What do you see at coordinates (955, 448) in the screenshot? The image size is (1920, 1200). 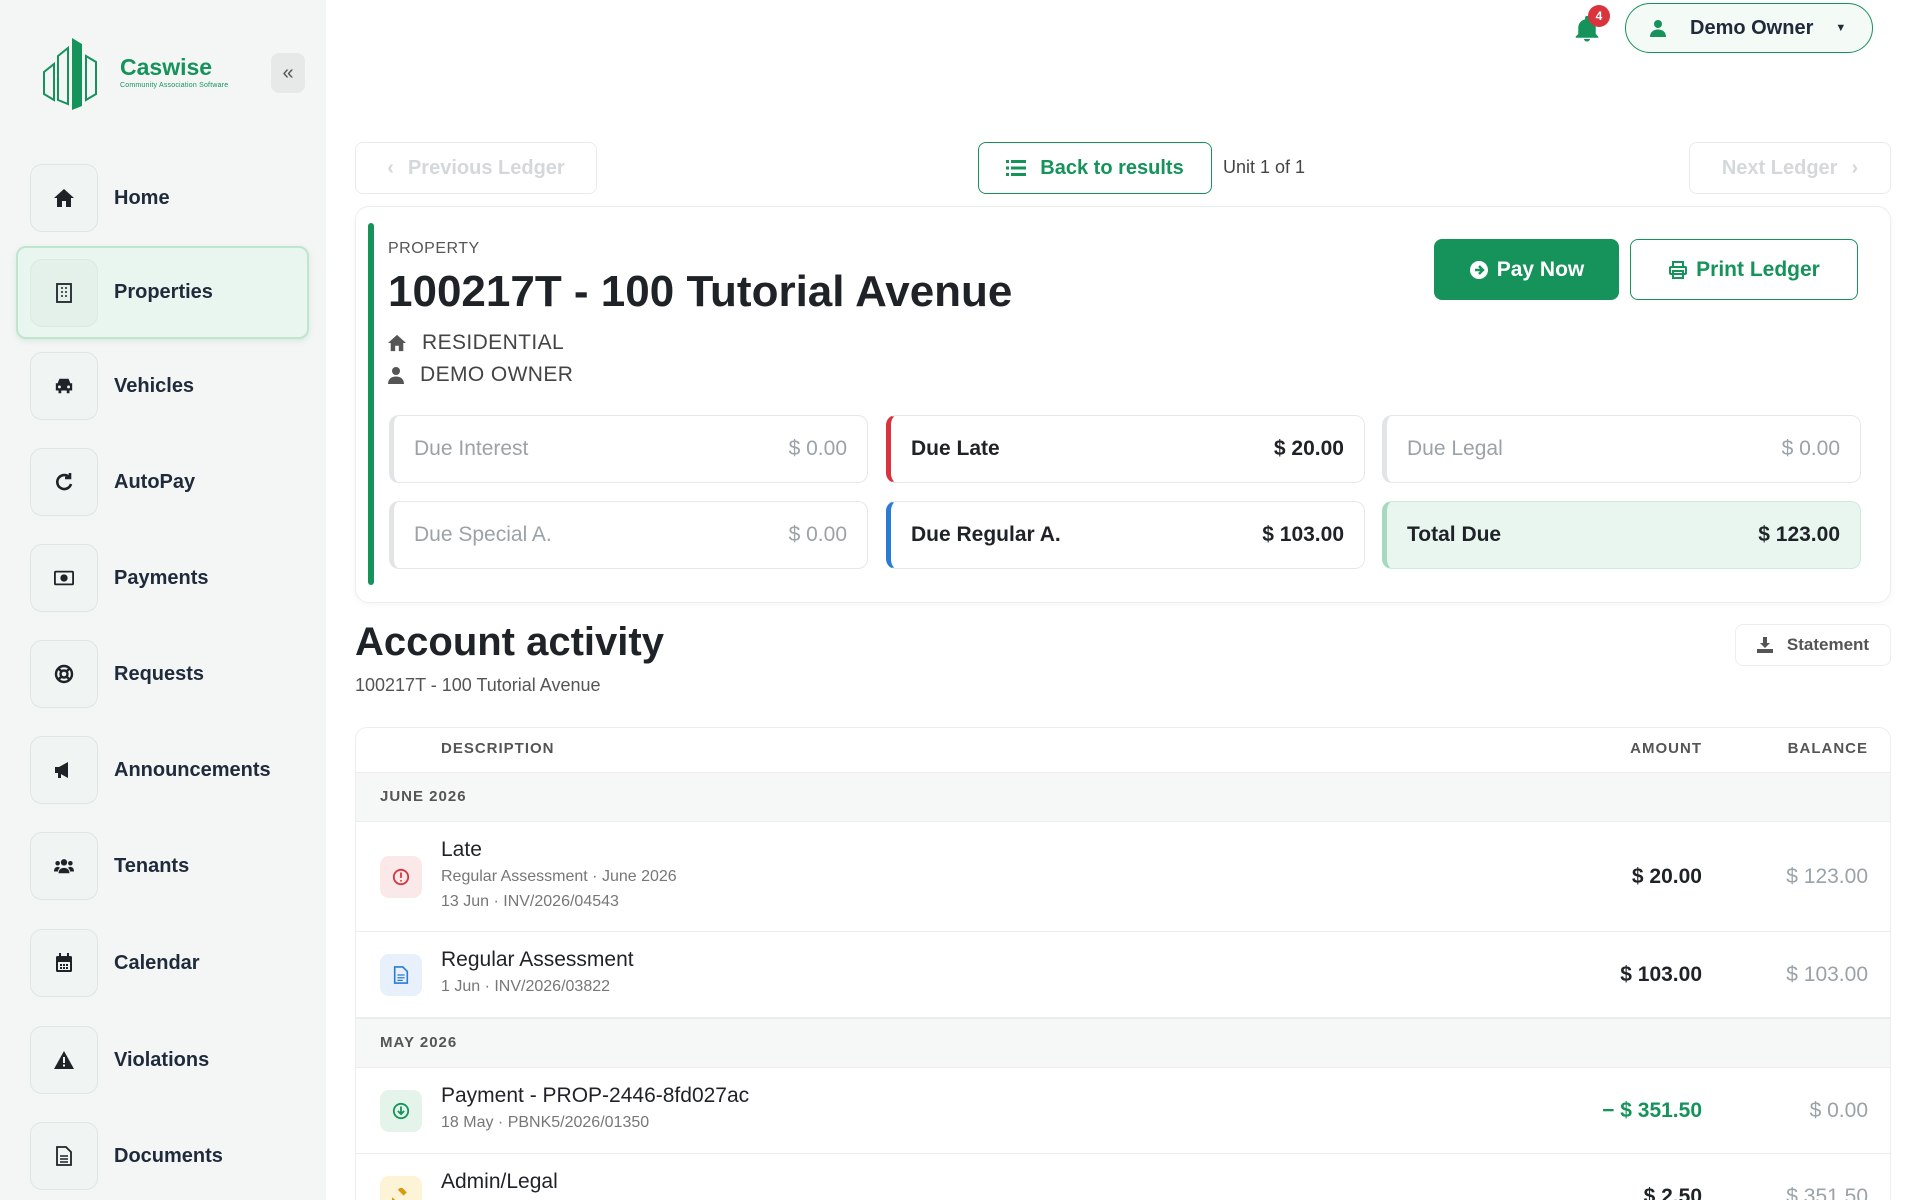 I see `due-label: Due Late` at bounding box center [955, 448].